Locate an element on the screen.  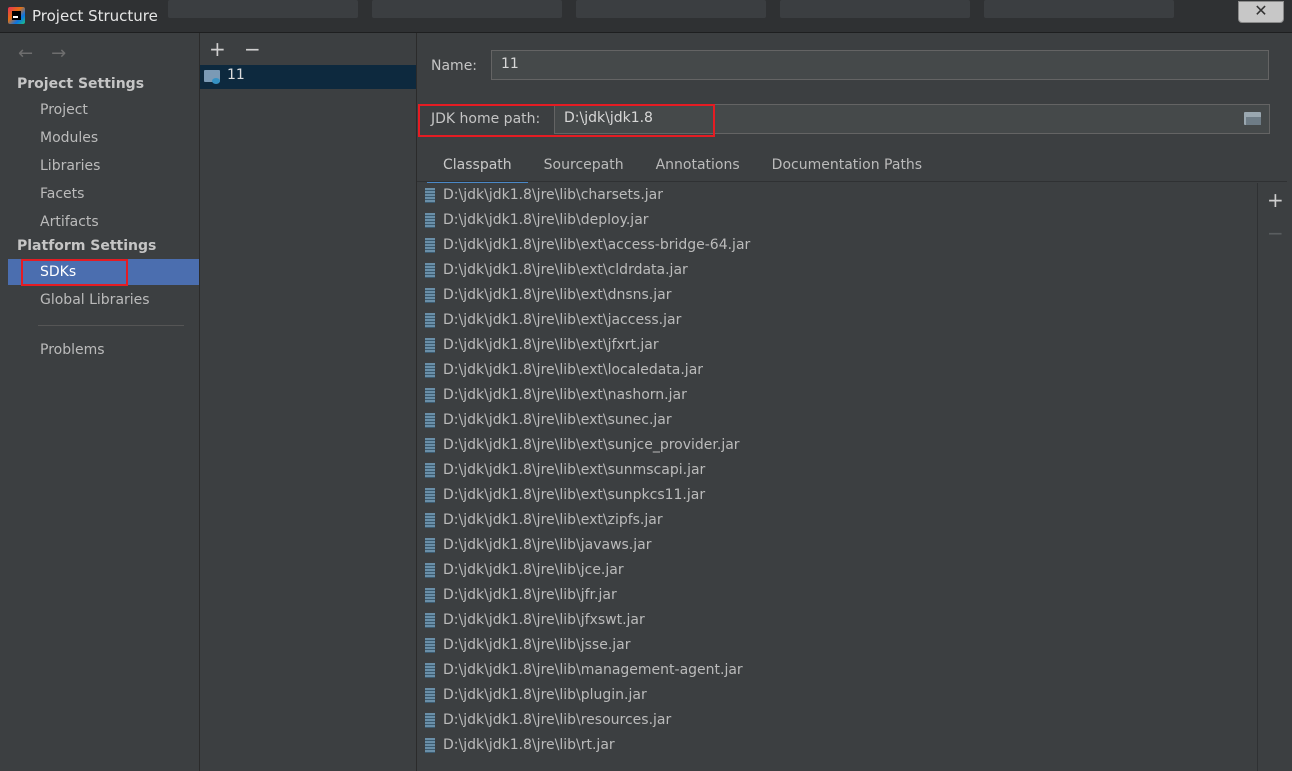
sidebar-item-problems: Problems is located at coordinates (103, 350).